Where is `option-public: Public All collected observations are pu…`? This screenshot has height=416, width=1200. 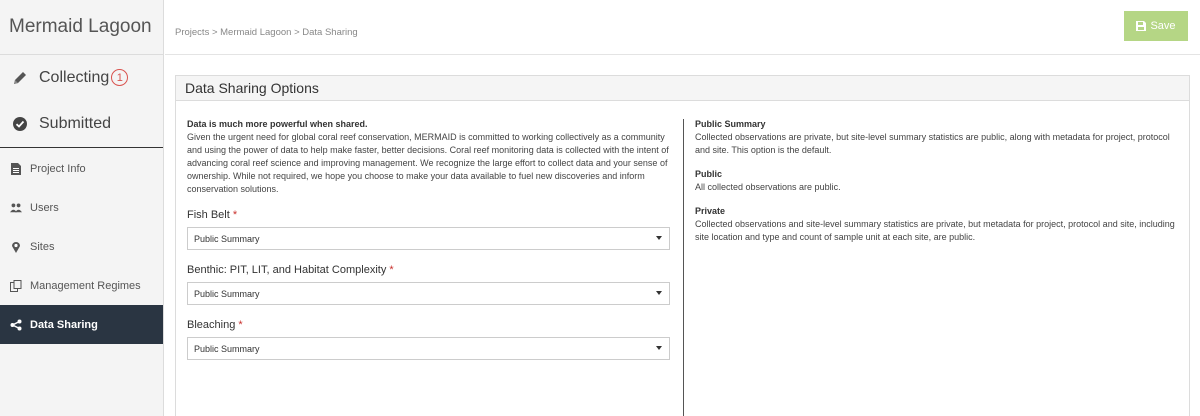
option-public: Public All collected observations are pu… is located at coordinates (937, 181).